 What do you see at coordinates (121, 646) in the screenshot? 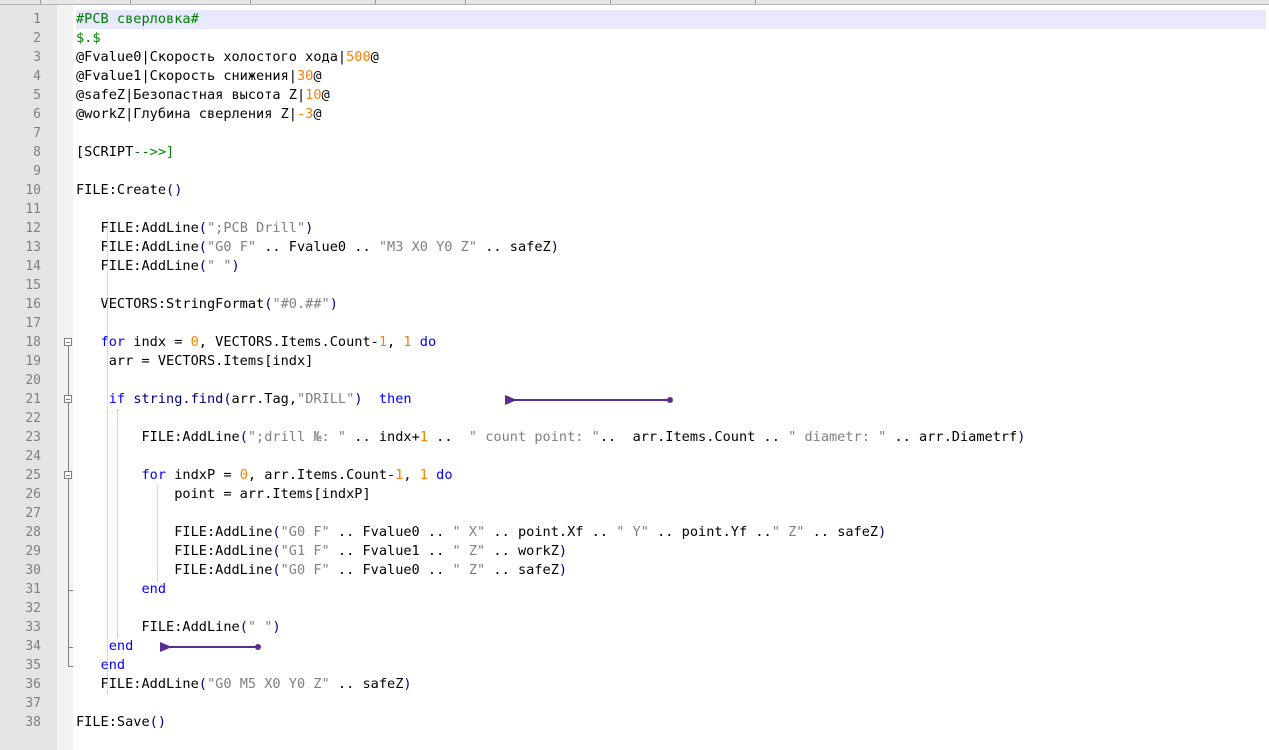
I see `code-token: end` at bounding box center [121, 646].